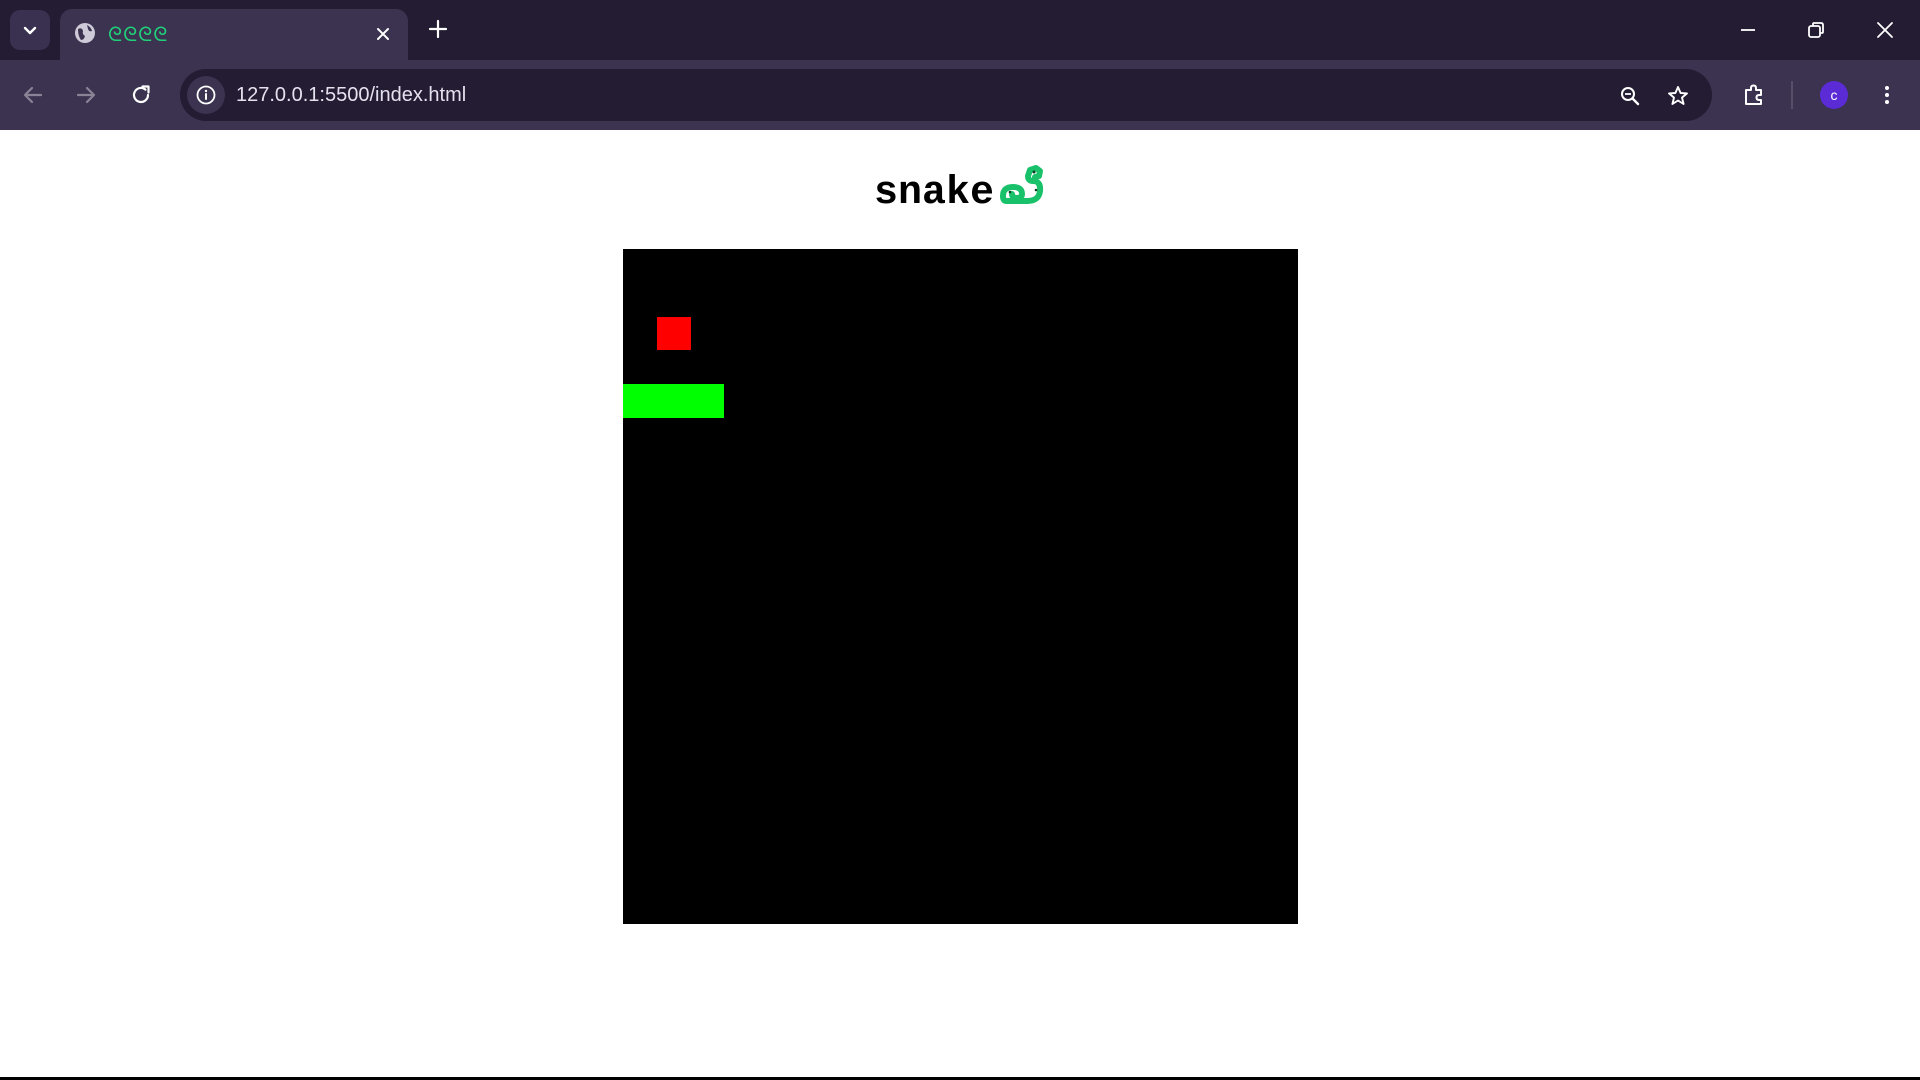  Describe the element at coordinates (351, 95) in the screenshot. I see `url-text: 127.0.0.1:5500/index.html` at that location.